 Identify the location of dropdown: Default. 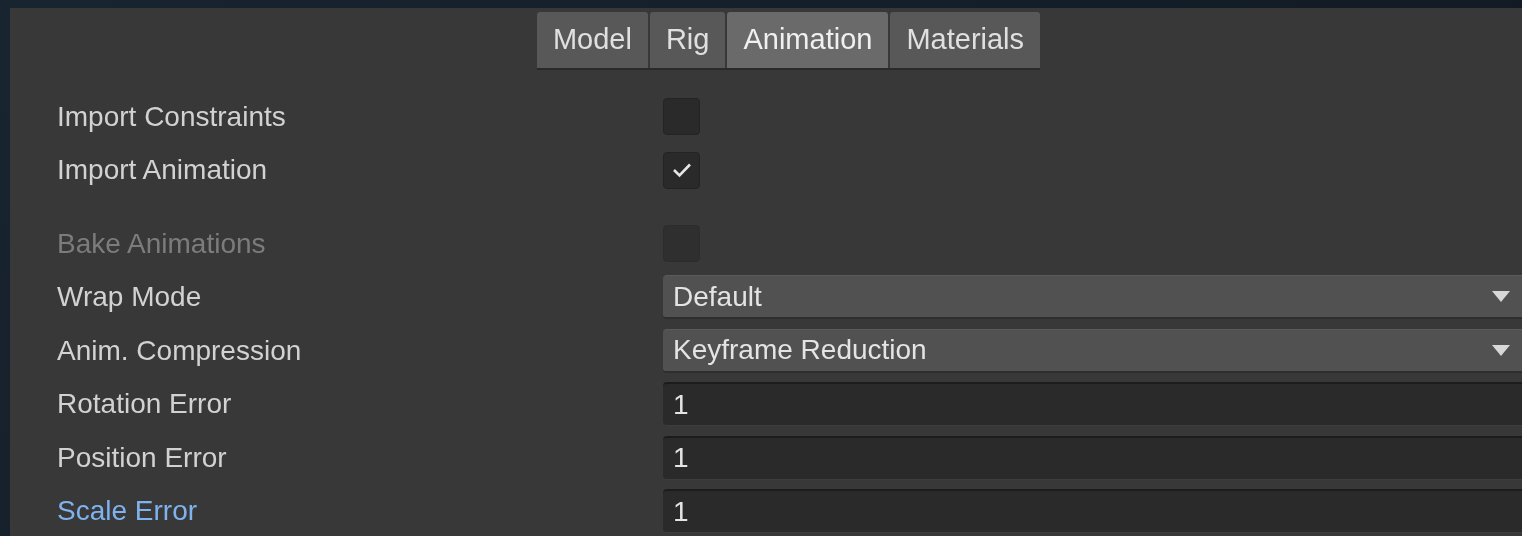
(1092, 297).